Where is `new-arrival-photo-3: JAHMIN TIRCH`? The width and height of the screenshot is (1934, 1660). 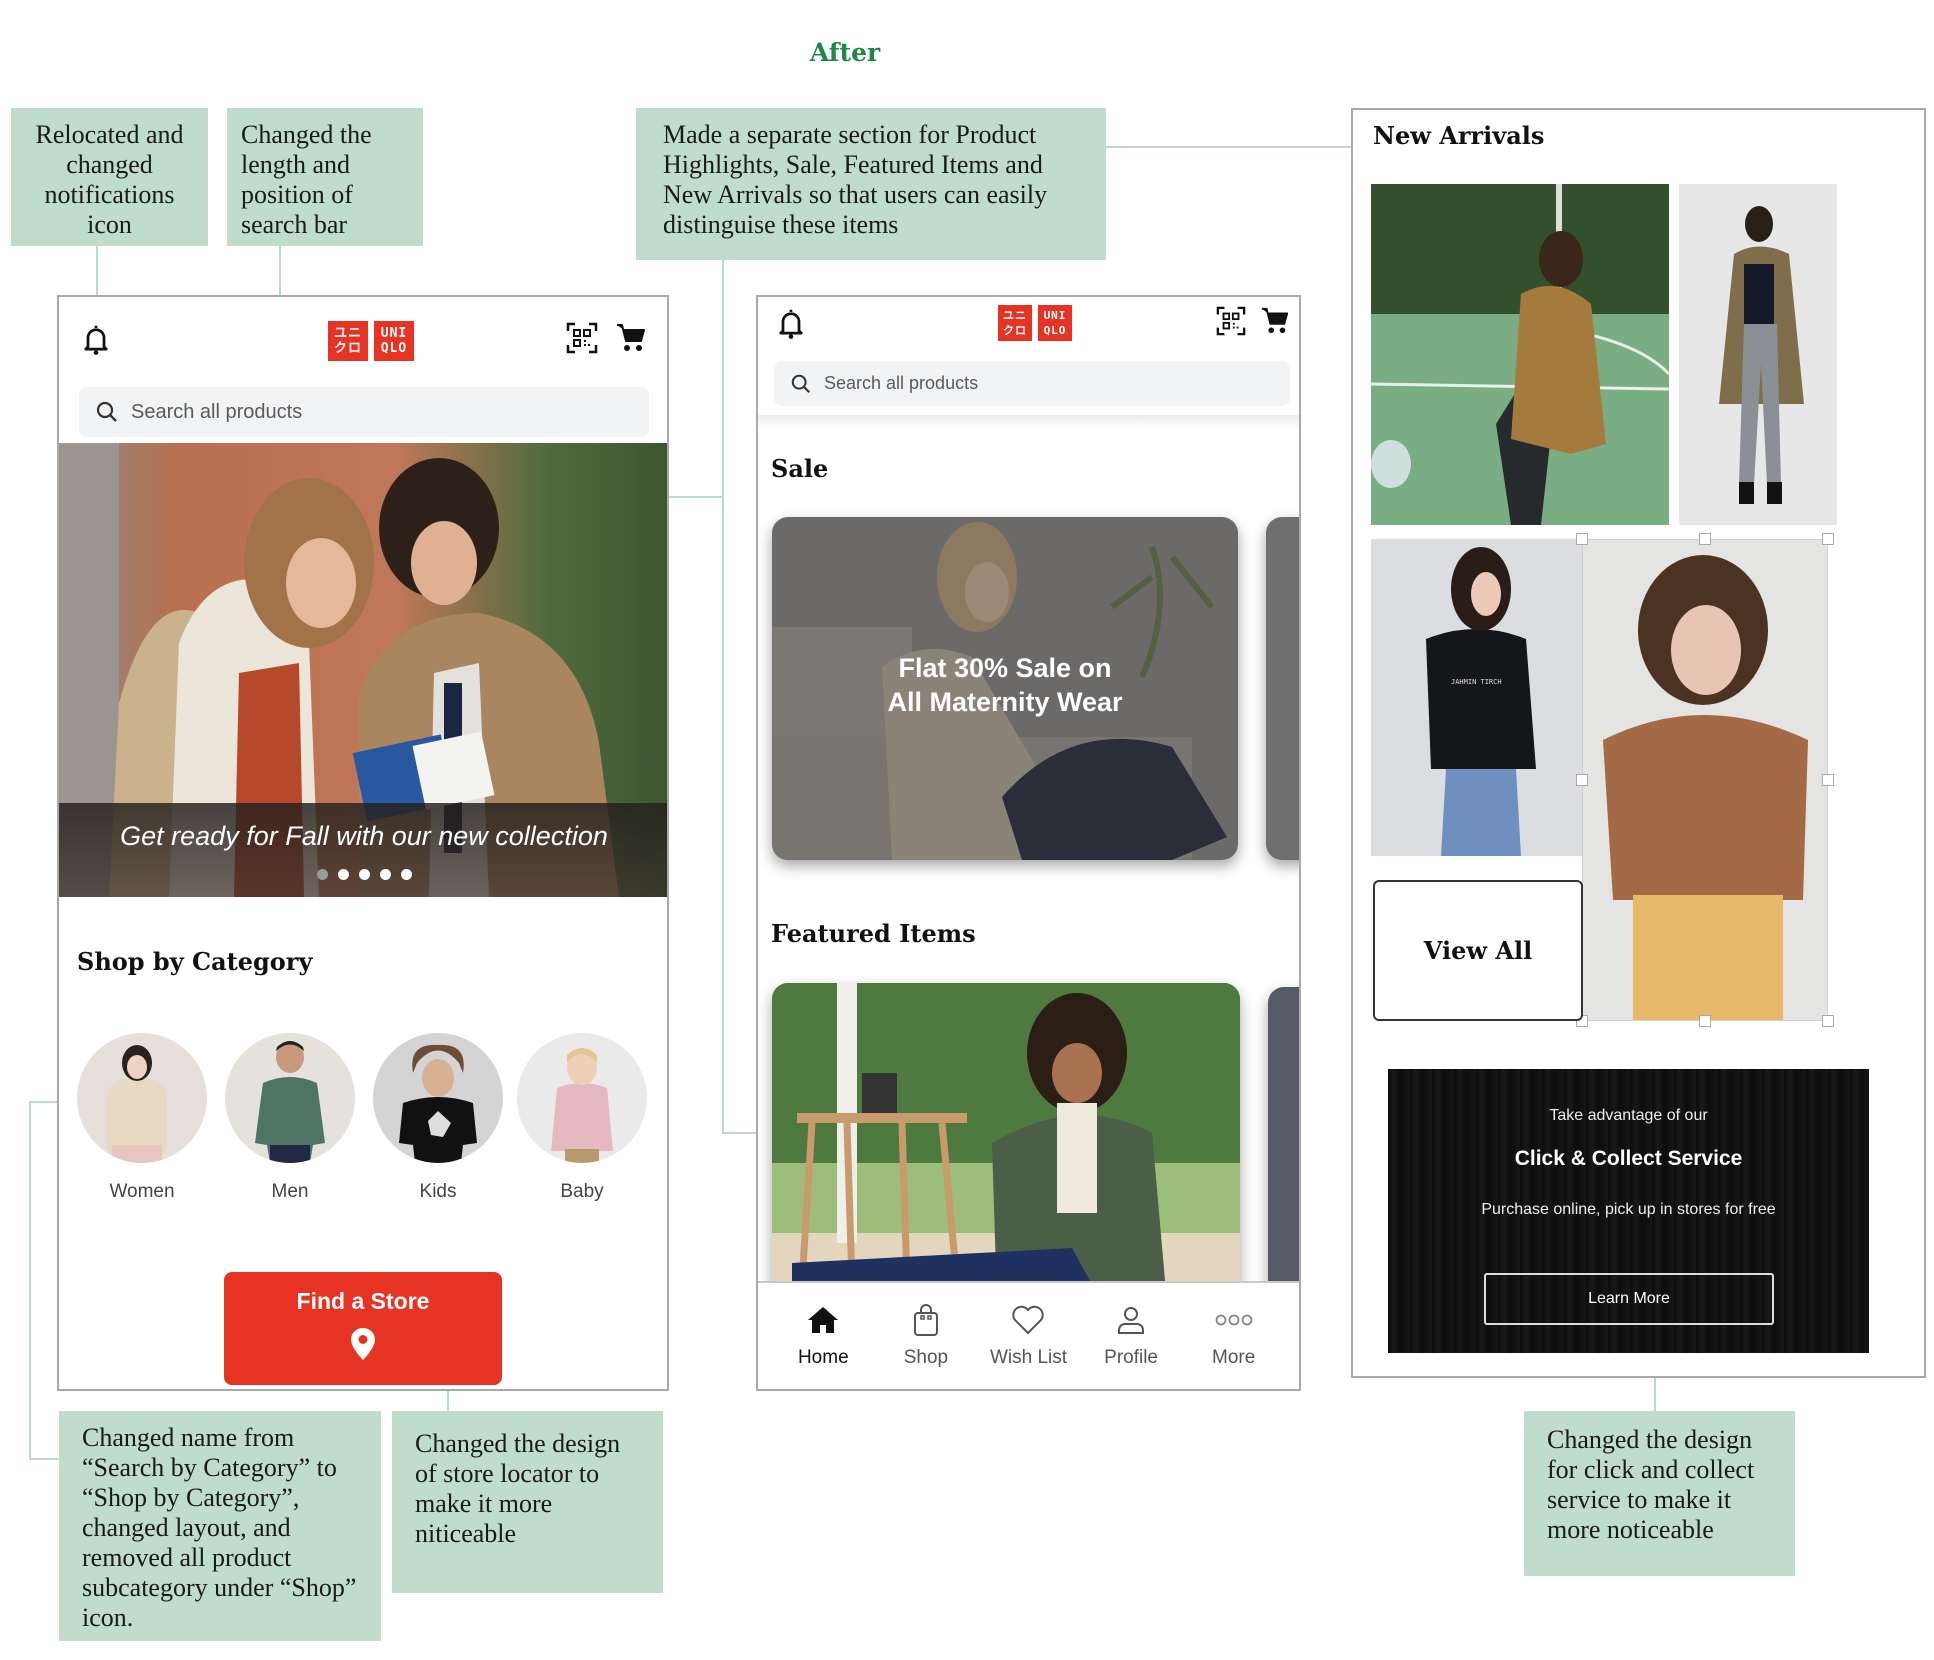 new-arrival-photo-3: JAHMIN TIRCH is located at coordinates (1476, 697).